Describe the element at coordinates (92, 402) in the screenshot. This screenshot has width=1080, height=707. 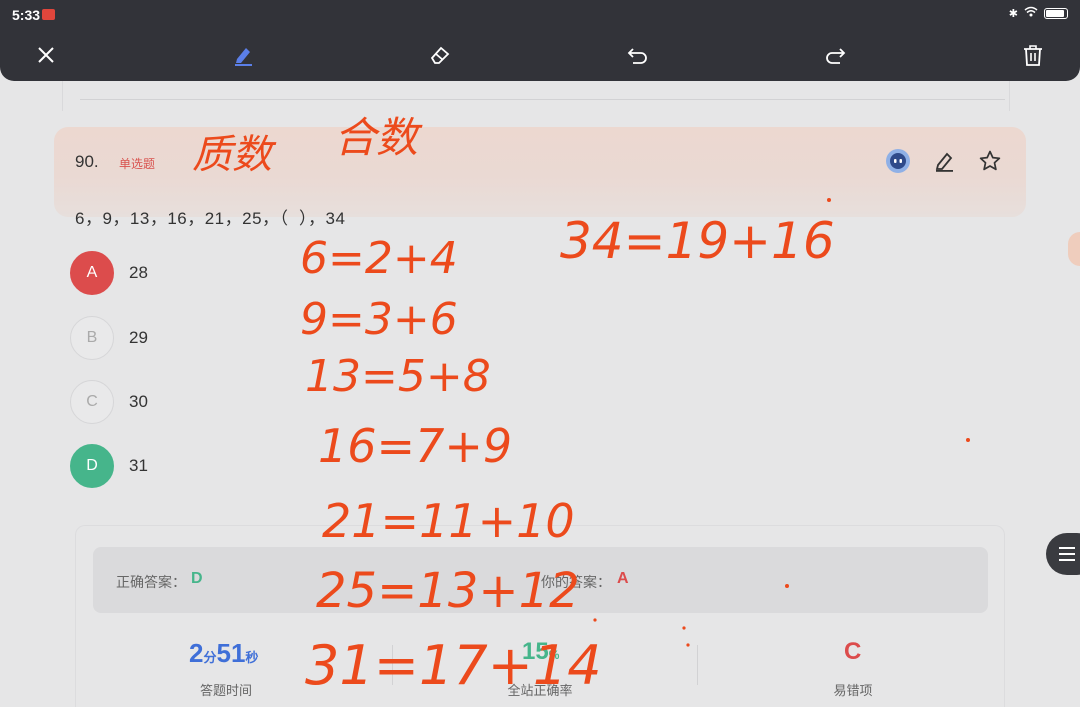
I see `option-letter: C` at that location.